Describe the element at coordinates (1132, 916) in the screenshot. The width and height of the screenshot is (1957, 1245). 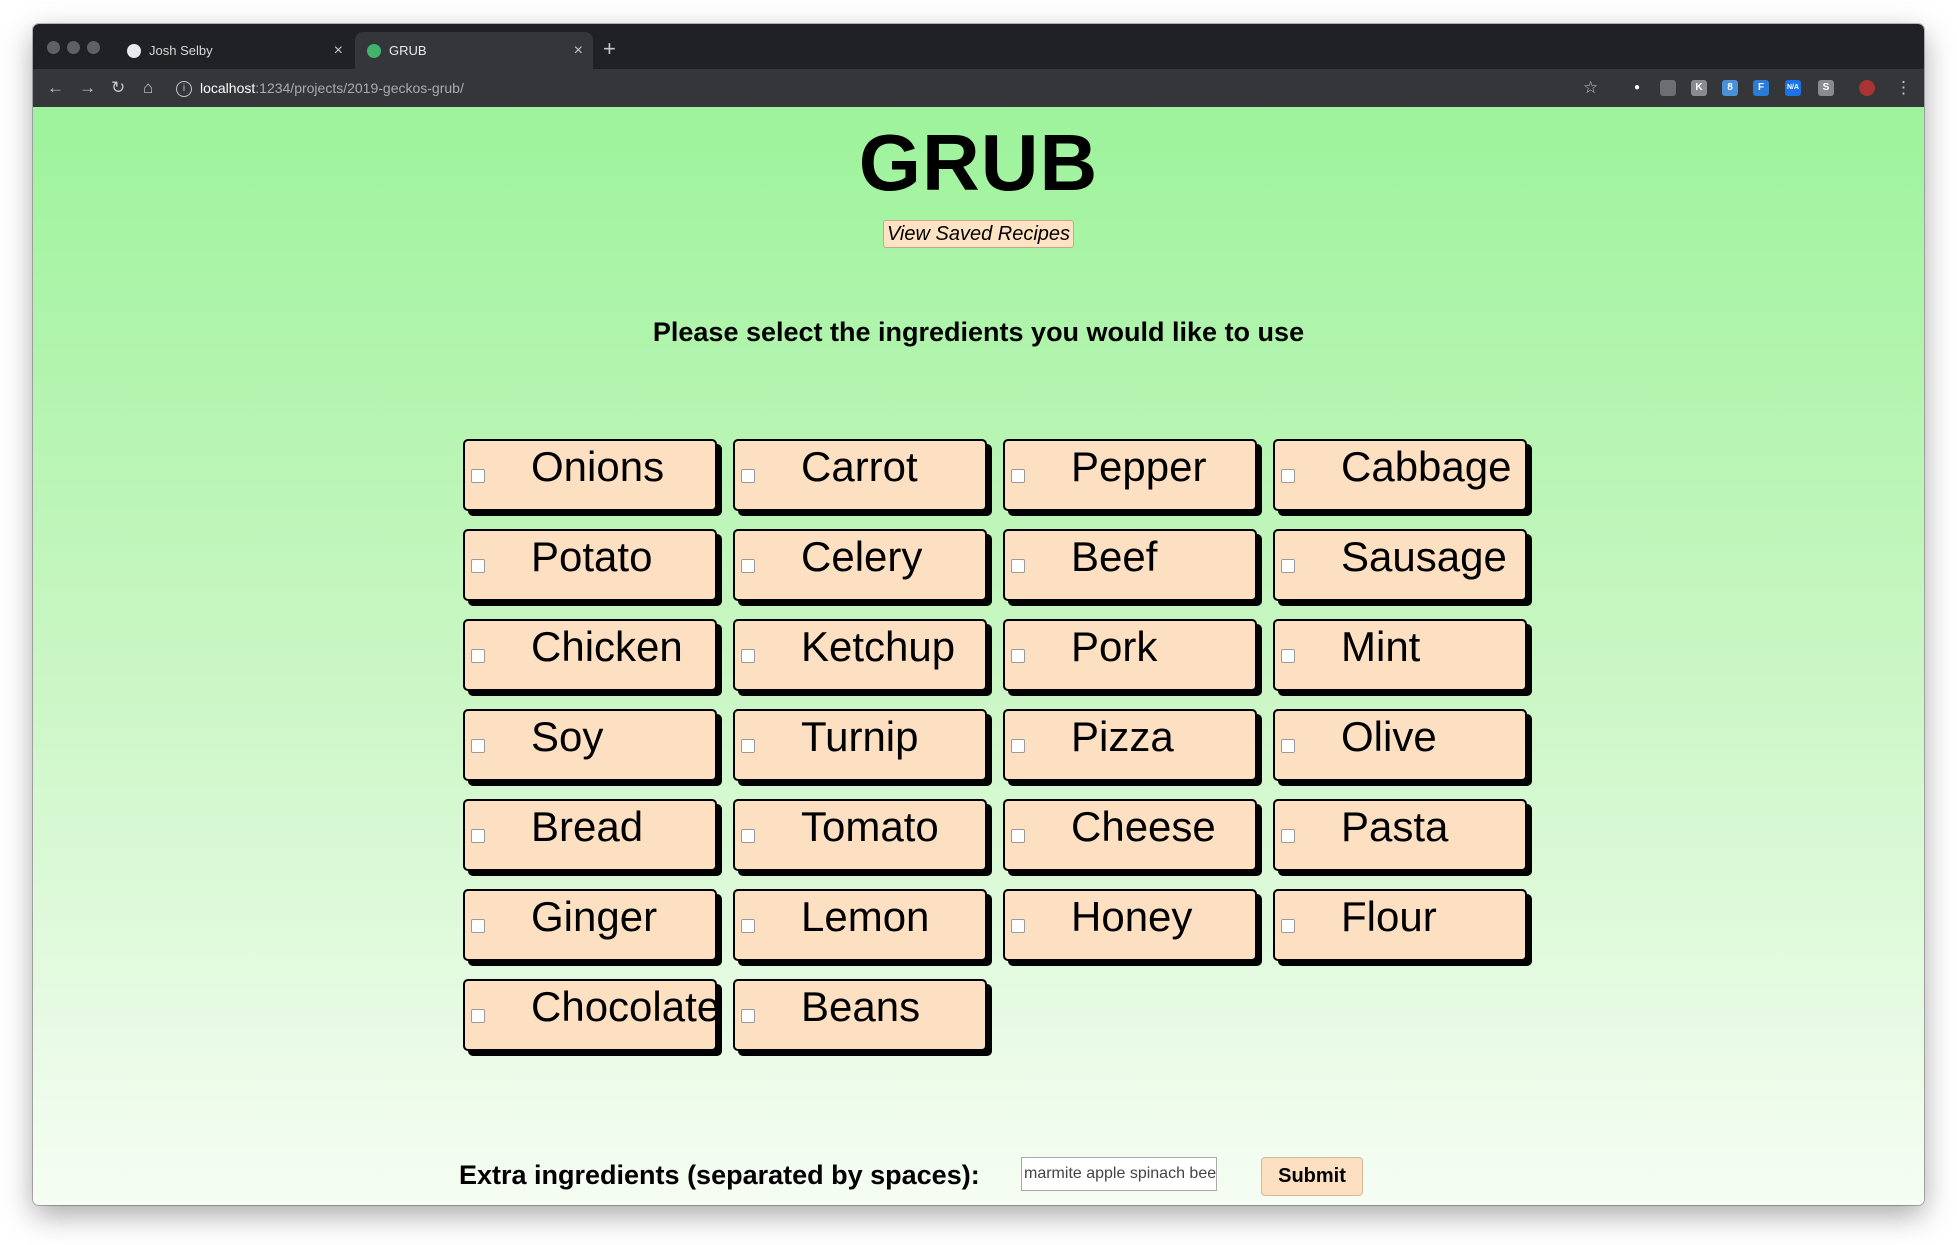
I see `ingredient-label: Honey` at that location.